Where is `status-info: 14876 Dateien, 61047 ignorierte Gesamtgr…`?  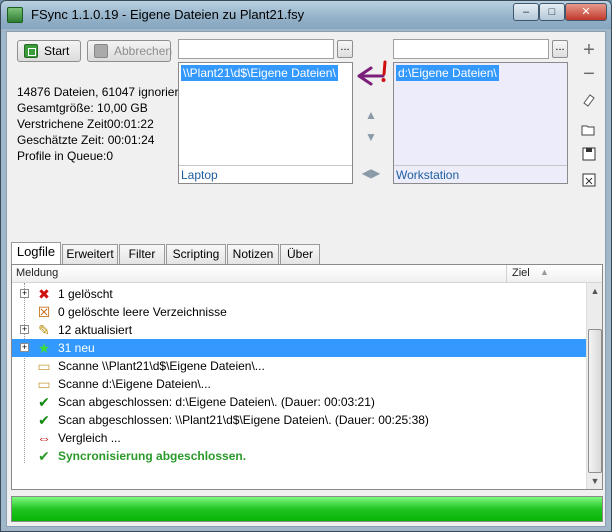
status-info: 14876 Dateien, 61047 ignorierte Gesamtgr… is located at coordinates (98, 124).